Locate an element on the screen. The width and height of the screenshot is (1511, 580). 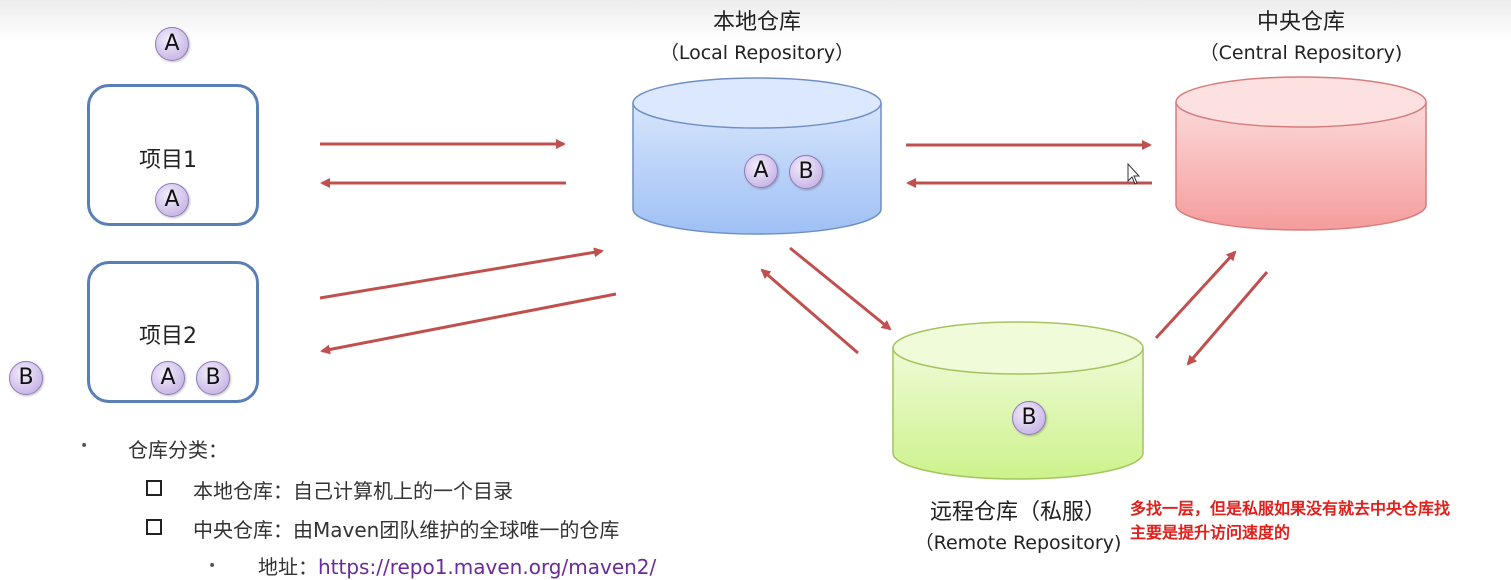
central-repo-title-block: 中央仓库 （Central Repository) is located at coordinates (1301, 34).